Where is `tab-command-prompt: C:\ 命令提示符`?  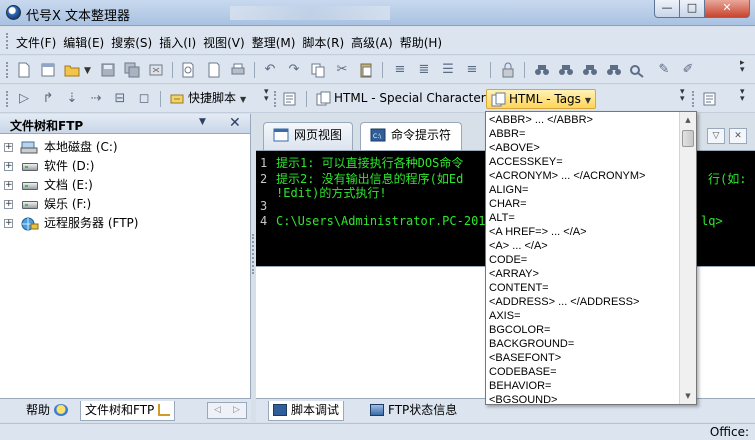
tab-command-prompt: C:\ 命令提示符 is located at coordinates (411, 136).